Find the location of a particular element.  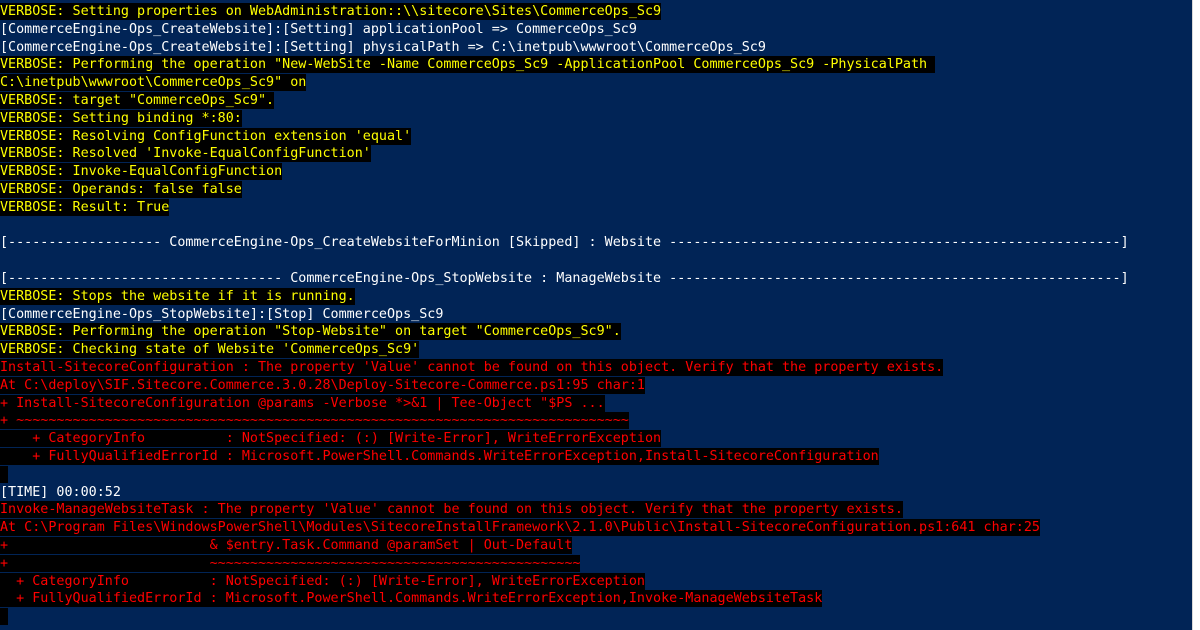

console-verbose-line: VERBOSE: Setting binding *:80: is located at coordinates (564, 118).